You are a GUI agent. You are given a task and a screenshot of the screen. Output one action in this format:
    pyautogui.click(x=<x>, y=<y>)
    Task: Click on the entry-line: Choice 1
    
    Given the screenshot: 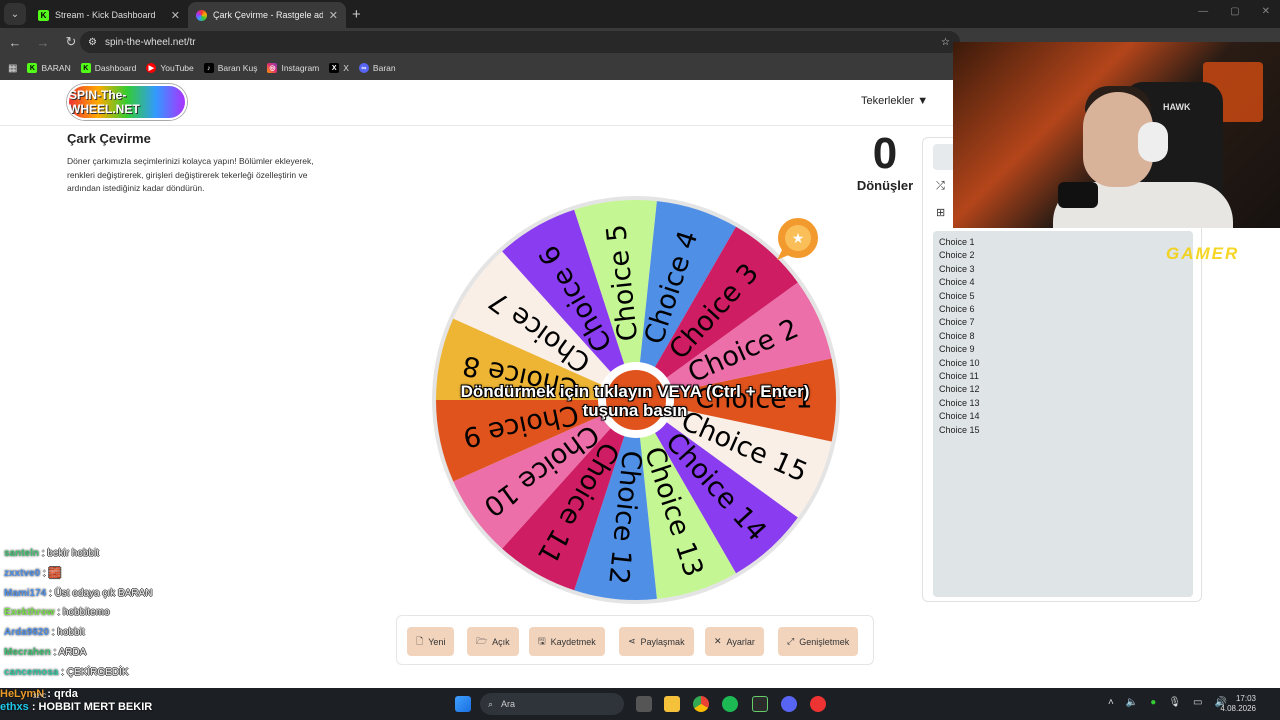 What is the action you would take?
    pyautogui.click(x=957, y=242)
    